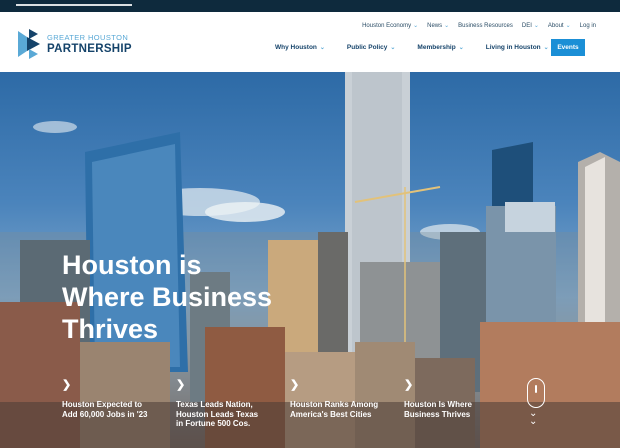  I want to click on events-button: Events, so click(568, 47).